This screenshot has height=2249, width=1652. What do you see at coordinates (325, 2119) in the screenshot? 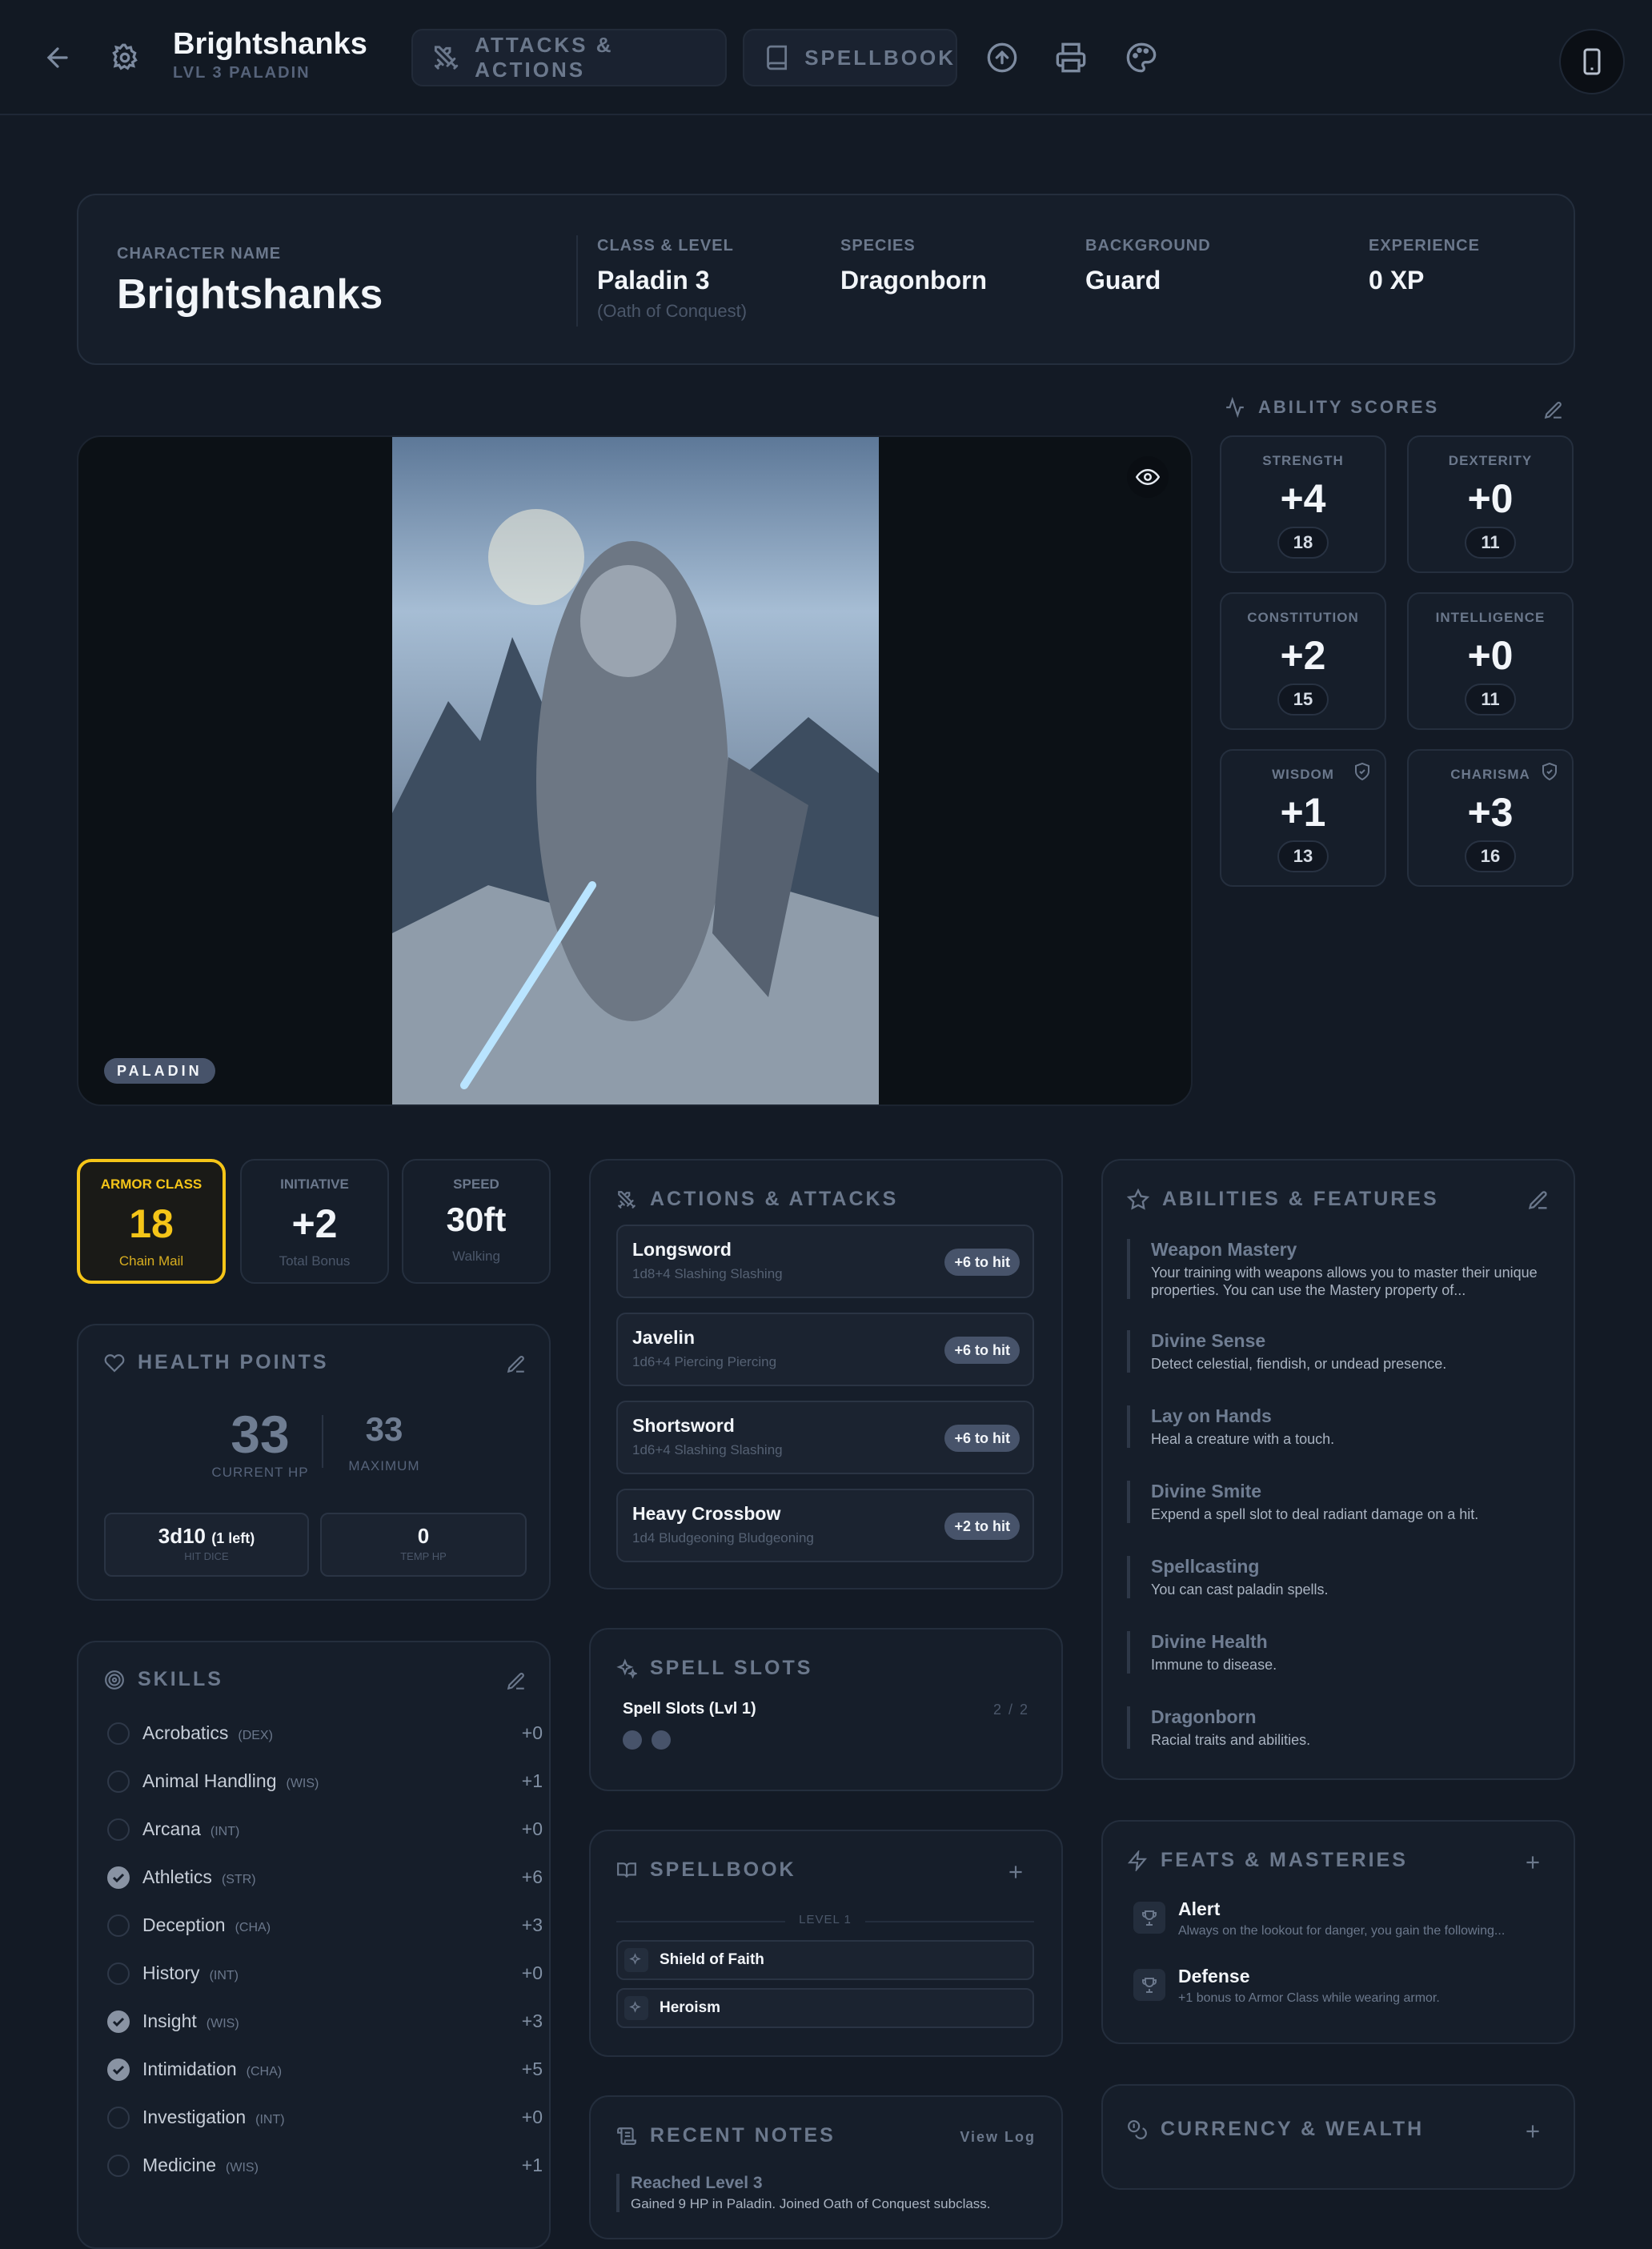
I see `skill-row: Investigation (INT) +0` at bounding box center [325, 2119].